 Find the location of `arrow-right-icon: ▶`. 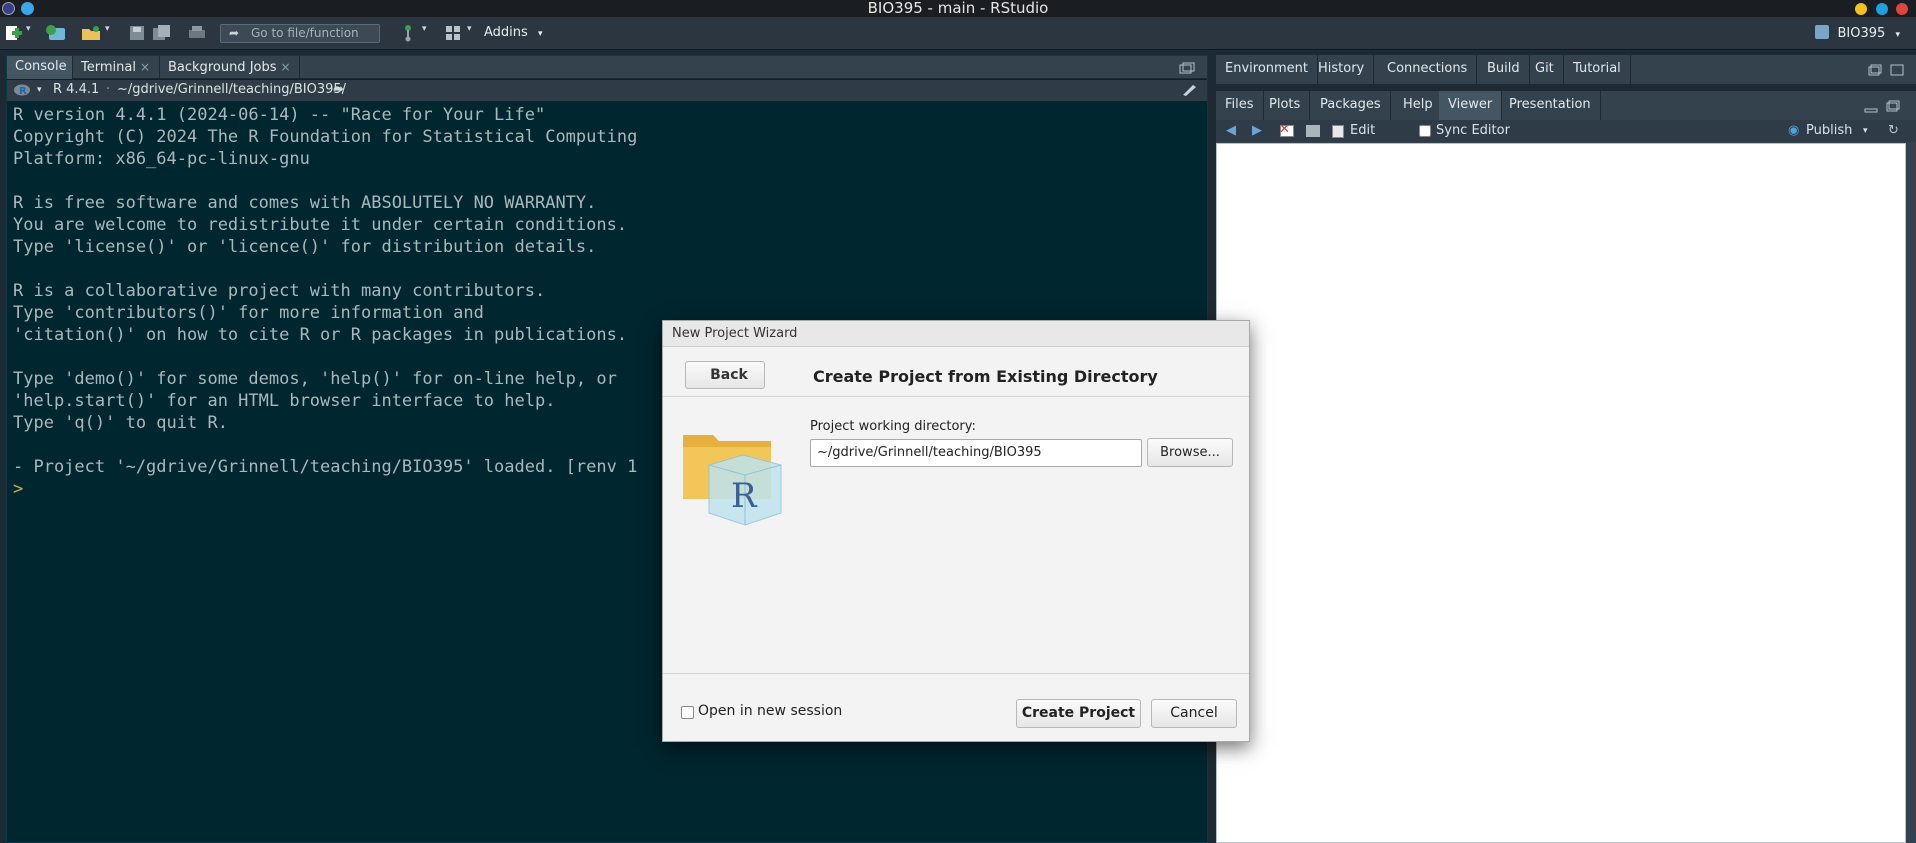

arrow-right-icon: ▶ is located at coordinates (1257, 131).